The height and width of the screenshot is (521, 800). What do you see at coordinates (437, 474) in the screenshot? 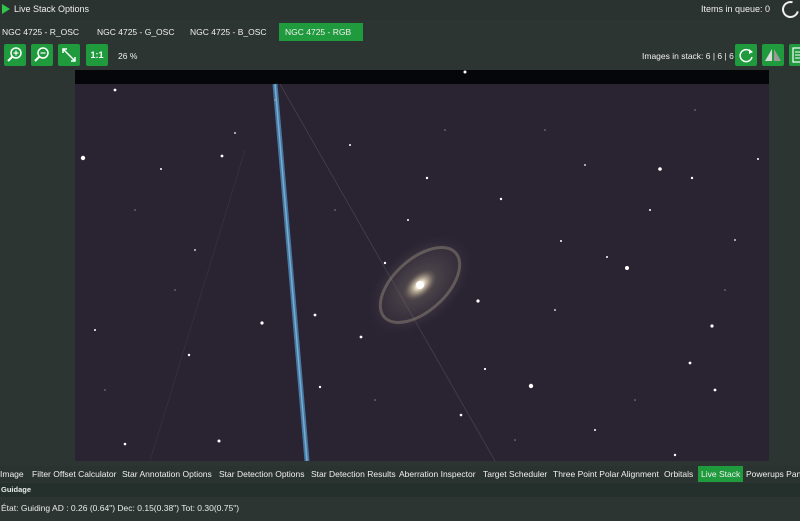
I see `tab-aberration-inspector: Aberration Inspector` at bounding box center [437, 474].